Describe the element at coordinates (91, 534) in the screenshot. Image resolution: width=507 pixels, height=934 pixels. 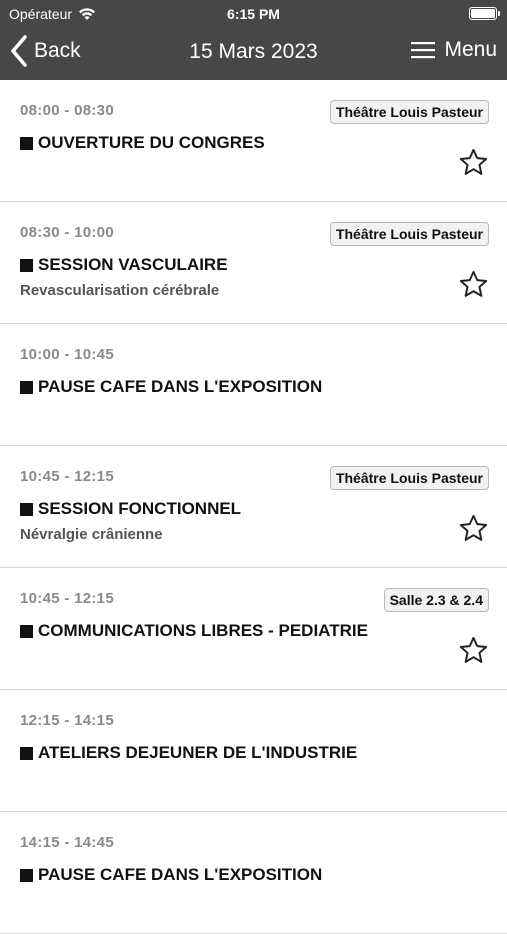
I see `session-subtitle: Névralgie crânienne` at that location.